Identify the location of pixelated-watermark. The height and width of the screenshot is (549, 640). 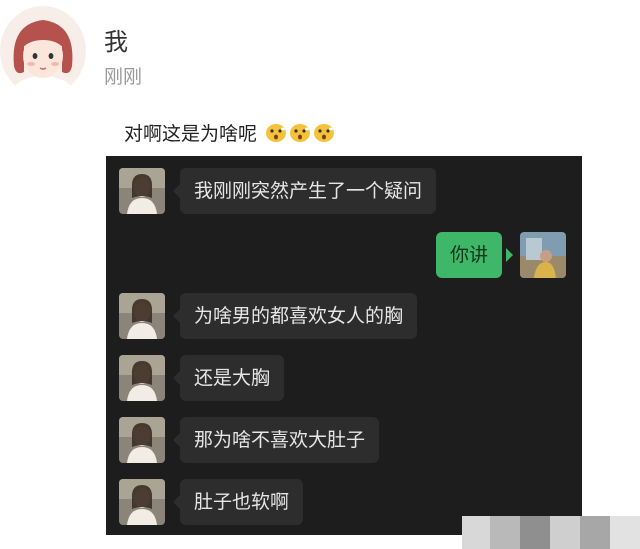
(551, 532).